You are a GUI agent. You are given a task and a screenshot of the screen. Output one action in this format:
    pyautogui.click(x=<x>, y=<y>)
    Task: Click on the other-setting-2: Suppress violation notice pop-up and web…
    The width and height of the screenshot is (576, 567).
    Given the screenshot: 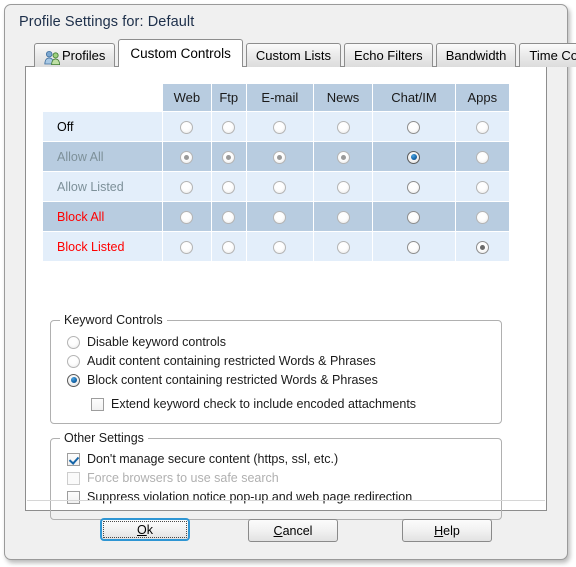 What is the action you would take?
    pyautogui.click(x=239, y=497)
    